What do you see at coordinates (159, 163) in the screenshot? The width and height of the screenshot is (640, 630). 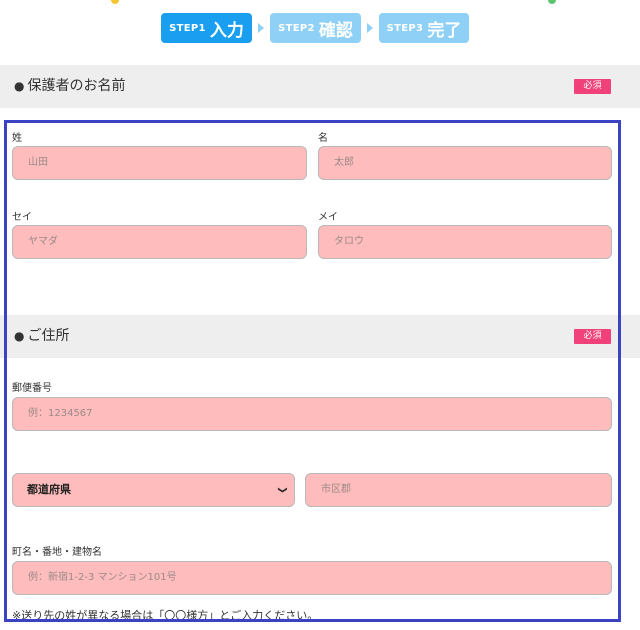 I see `last-name-input: 山田` at bounding box center [159, 163].